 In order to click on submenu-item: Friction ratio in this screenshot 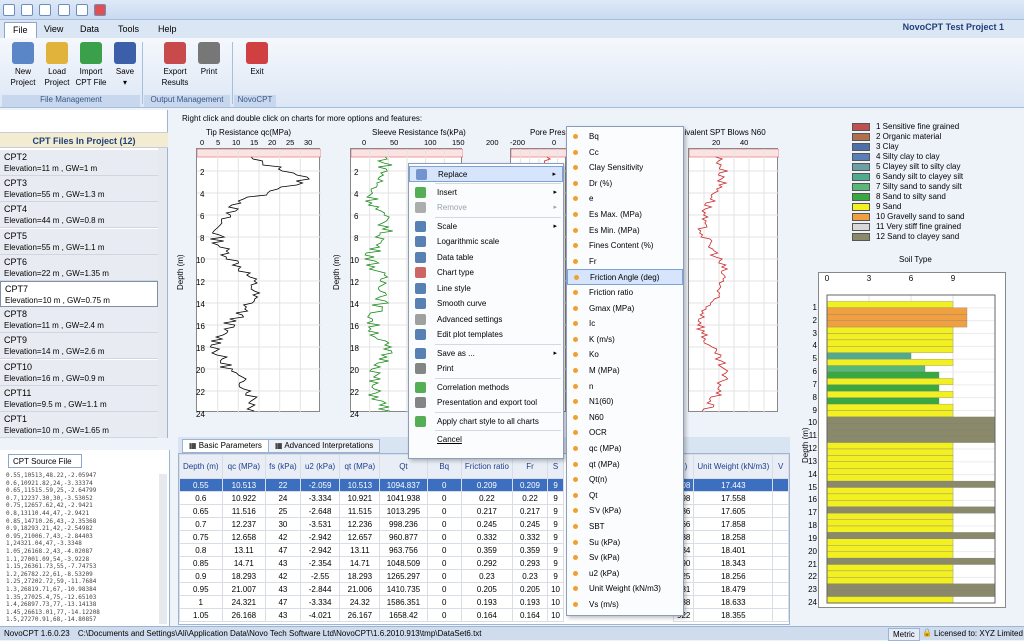, I will do `click(625, 293)`.